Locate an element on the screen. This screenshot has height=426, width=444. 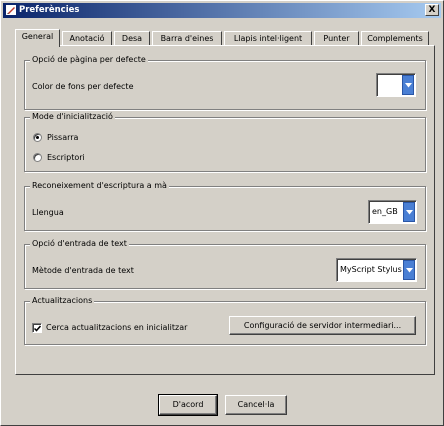
tab-general: General is located at coordinates (37, 38).